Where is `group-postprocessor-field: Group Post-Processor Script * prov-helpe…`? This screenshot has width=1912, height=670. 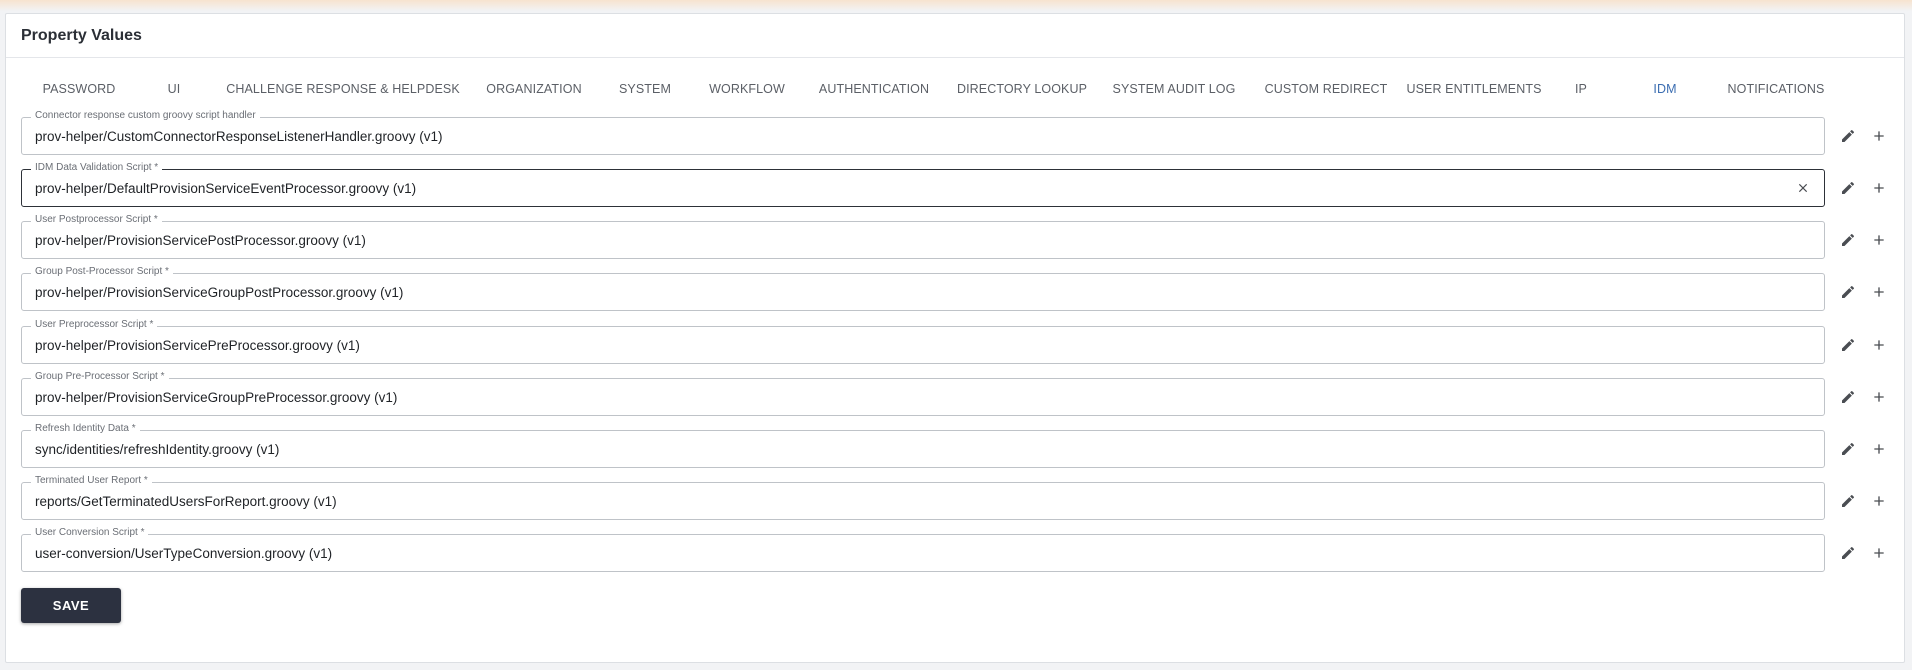 group-postprocessor-field: Group Post-Processor Script * prov-helpe… is located at coordinates (923, 288).